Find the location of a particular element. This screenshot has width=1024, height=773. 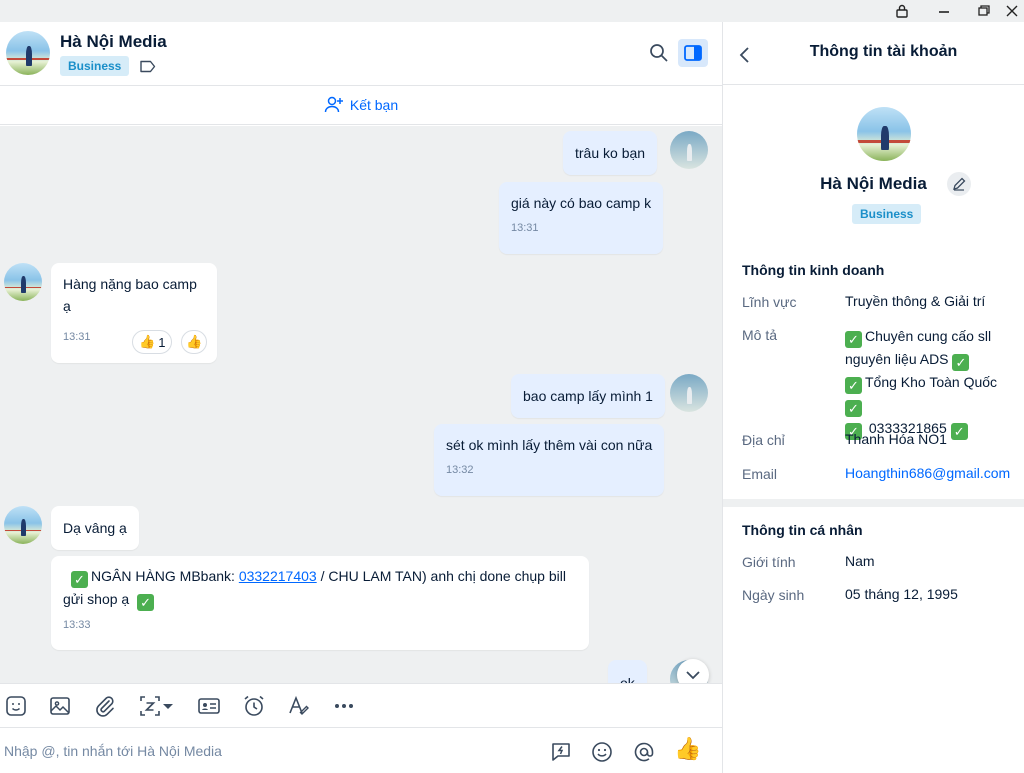

description-label: Mô tả is located at coordinates (760, 335).